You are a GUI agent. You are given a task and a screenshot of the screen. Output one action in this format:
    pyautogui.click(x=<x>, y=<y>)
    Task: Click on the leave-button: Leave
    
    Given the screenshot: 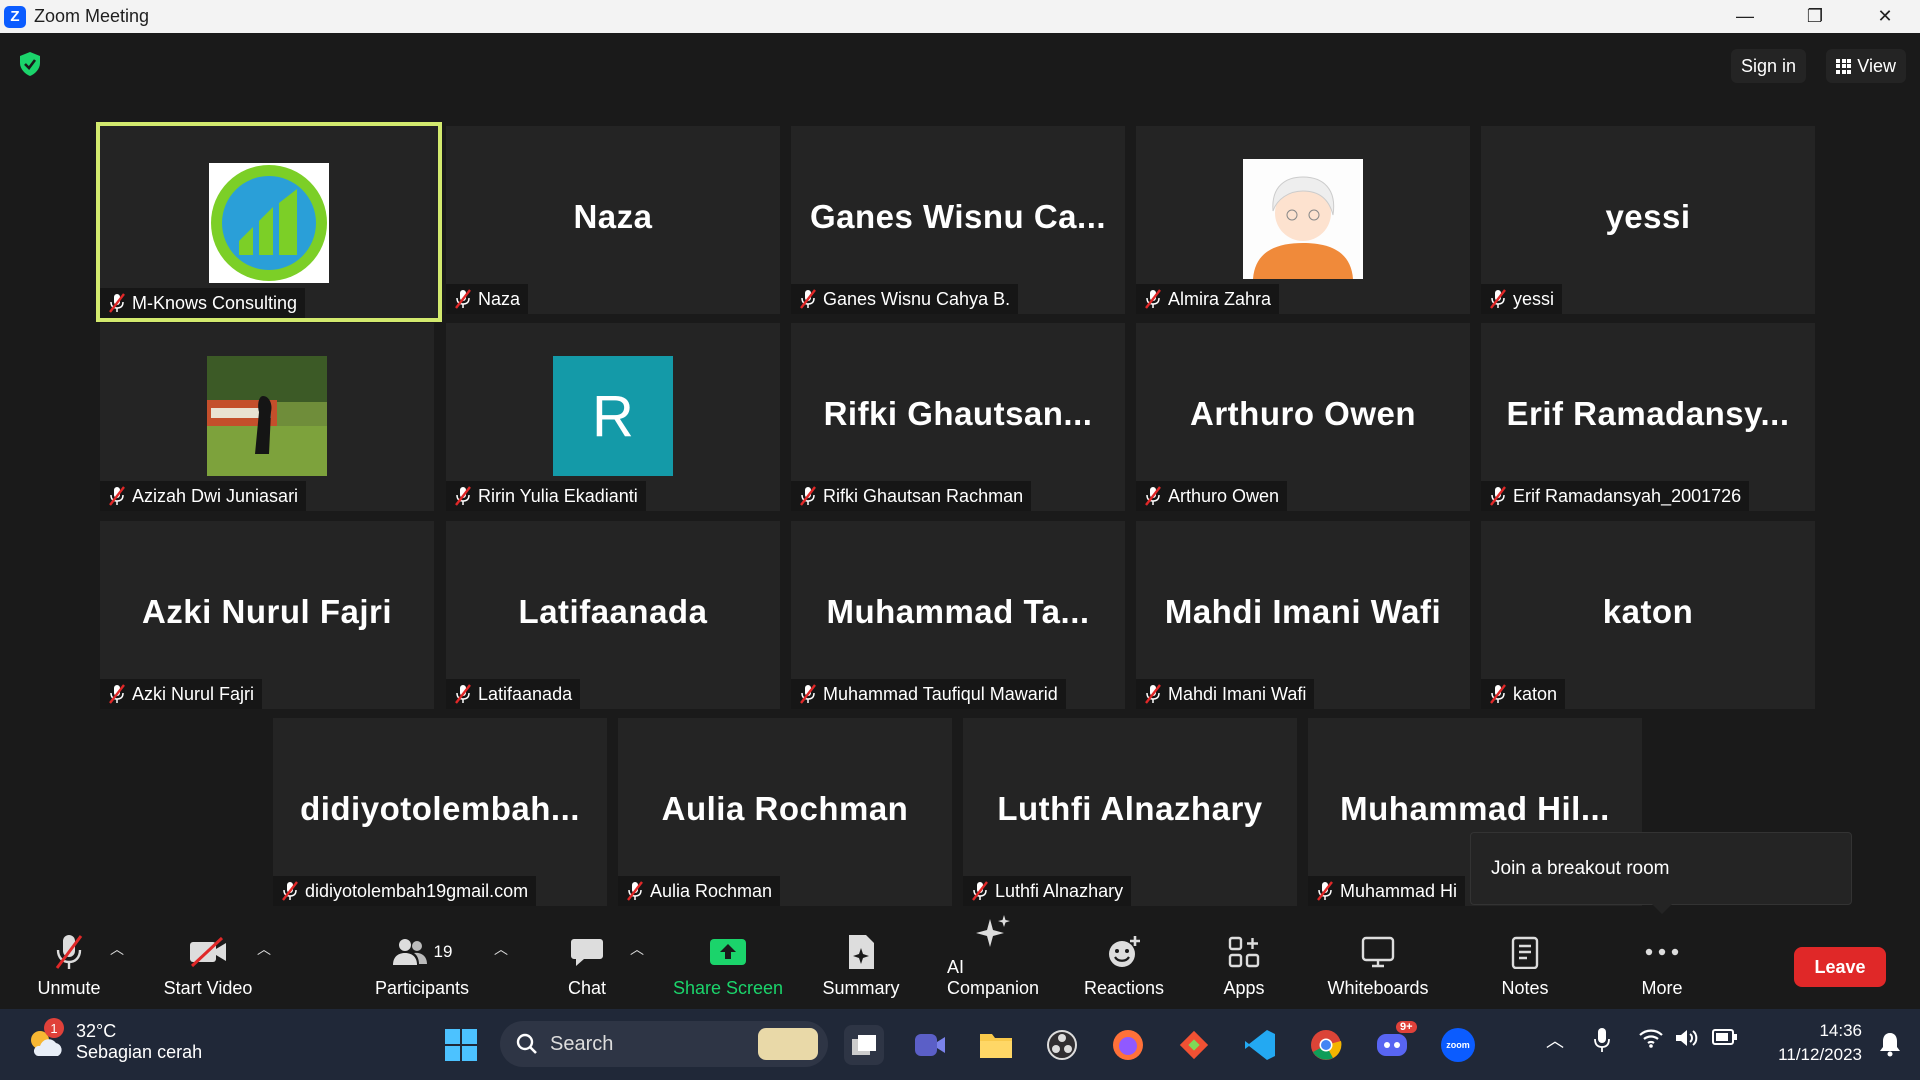 What is the action you would take?
    pyautogui.click(x=1840, y=967)
    